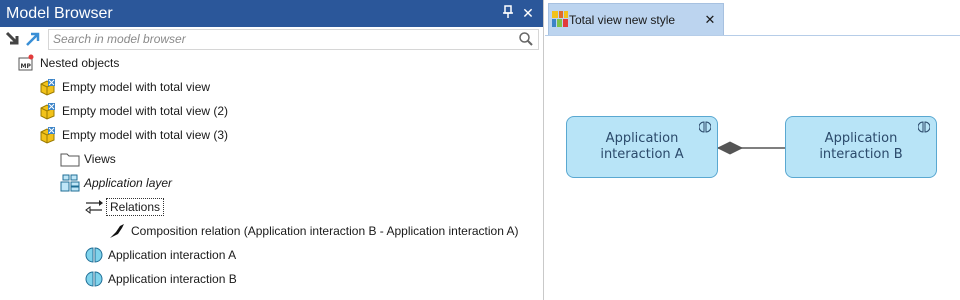  I want to click on tab-label: Total view new style, so click(622, 19).